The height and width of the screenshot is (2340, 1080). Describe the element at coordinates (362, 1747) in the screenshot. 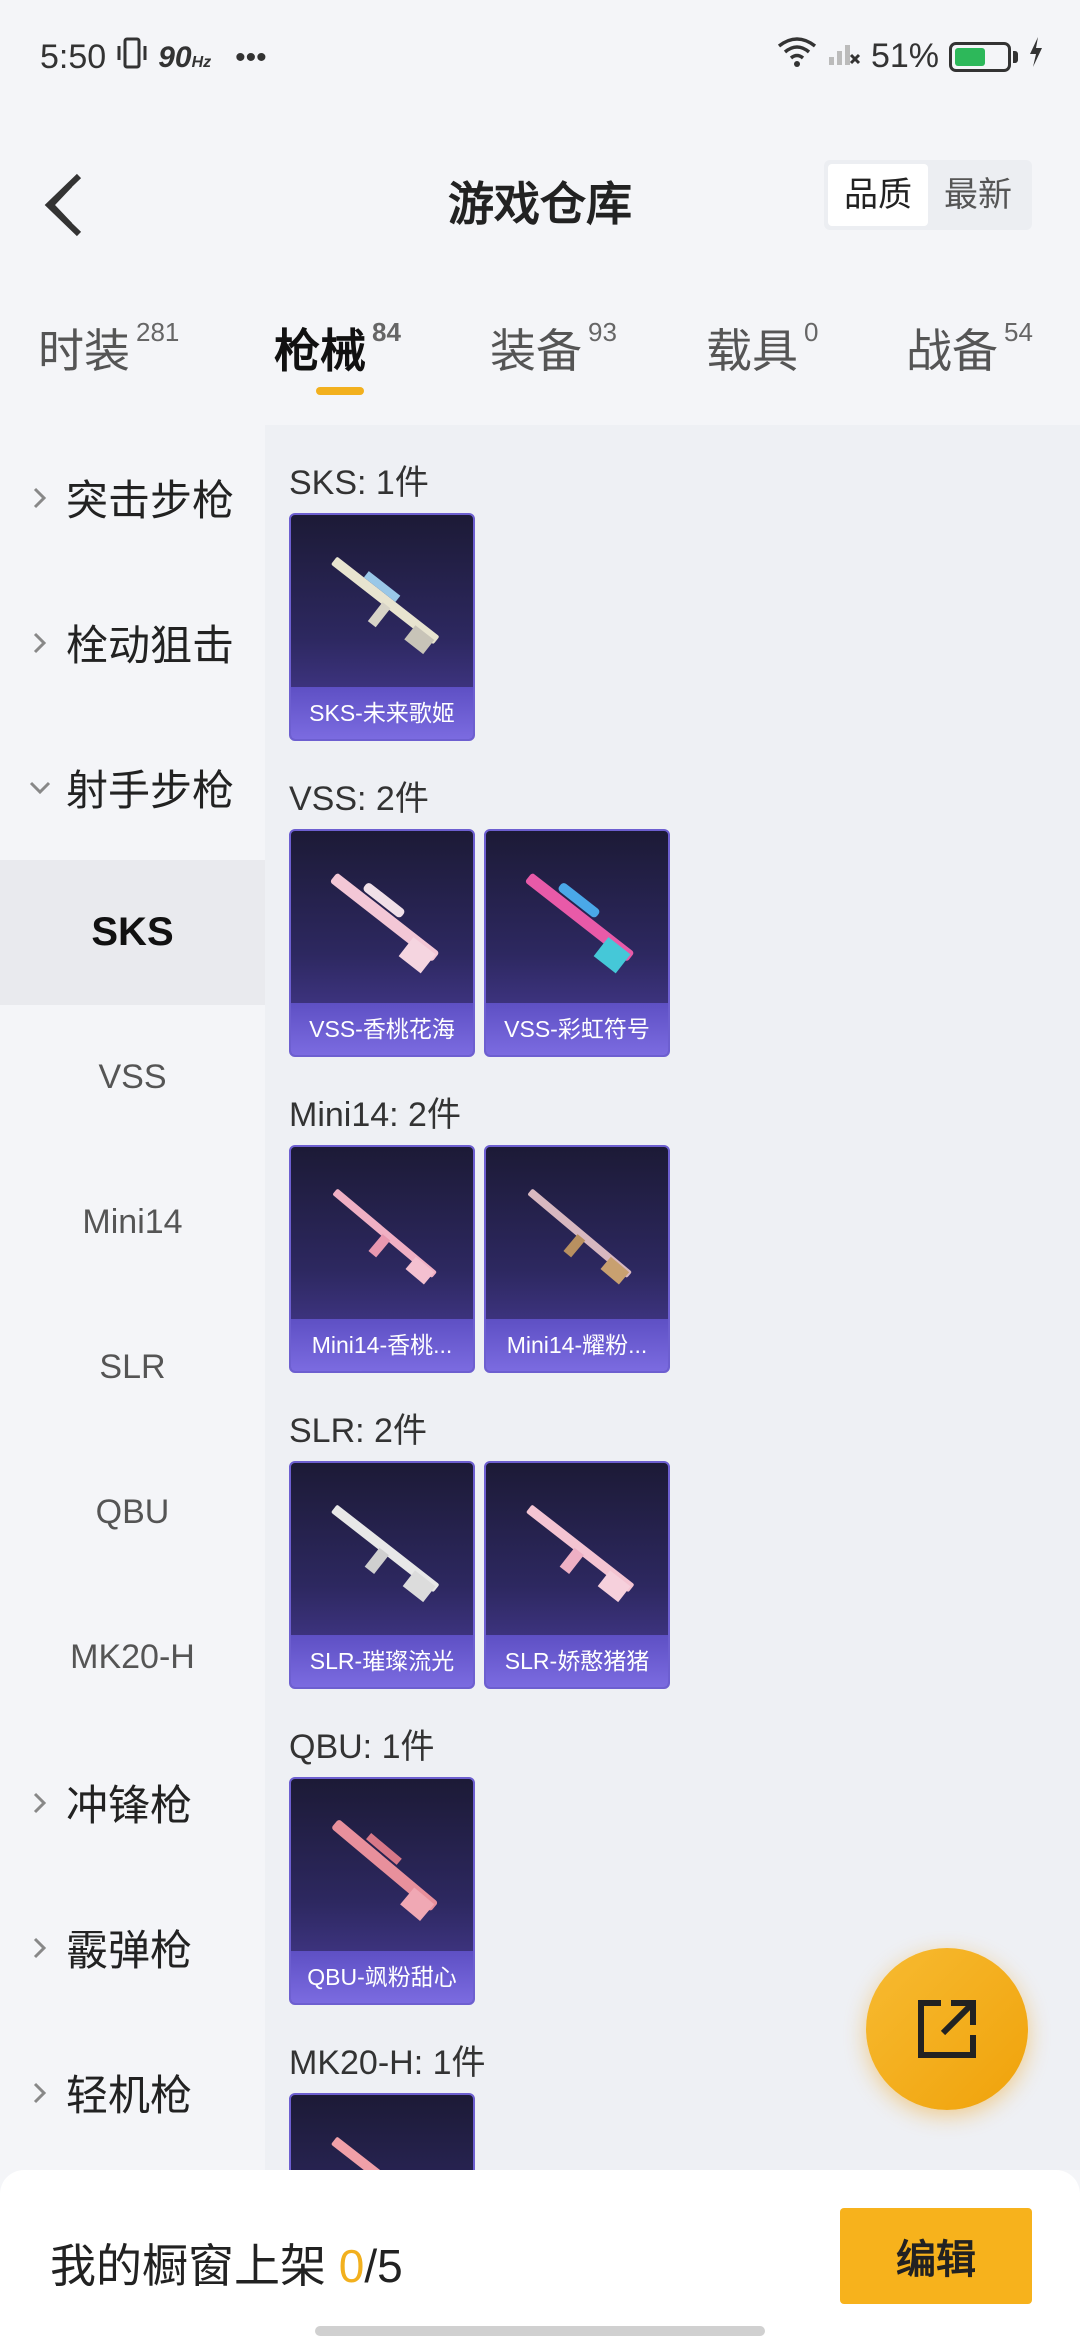

I see `group-title: QBU: 1件` at that location.